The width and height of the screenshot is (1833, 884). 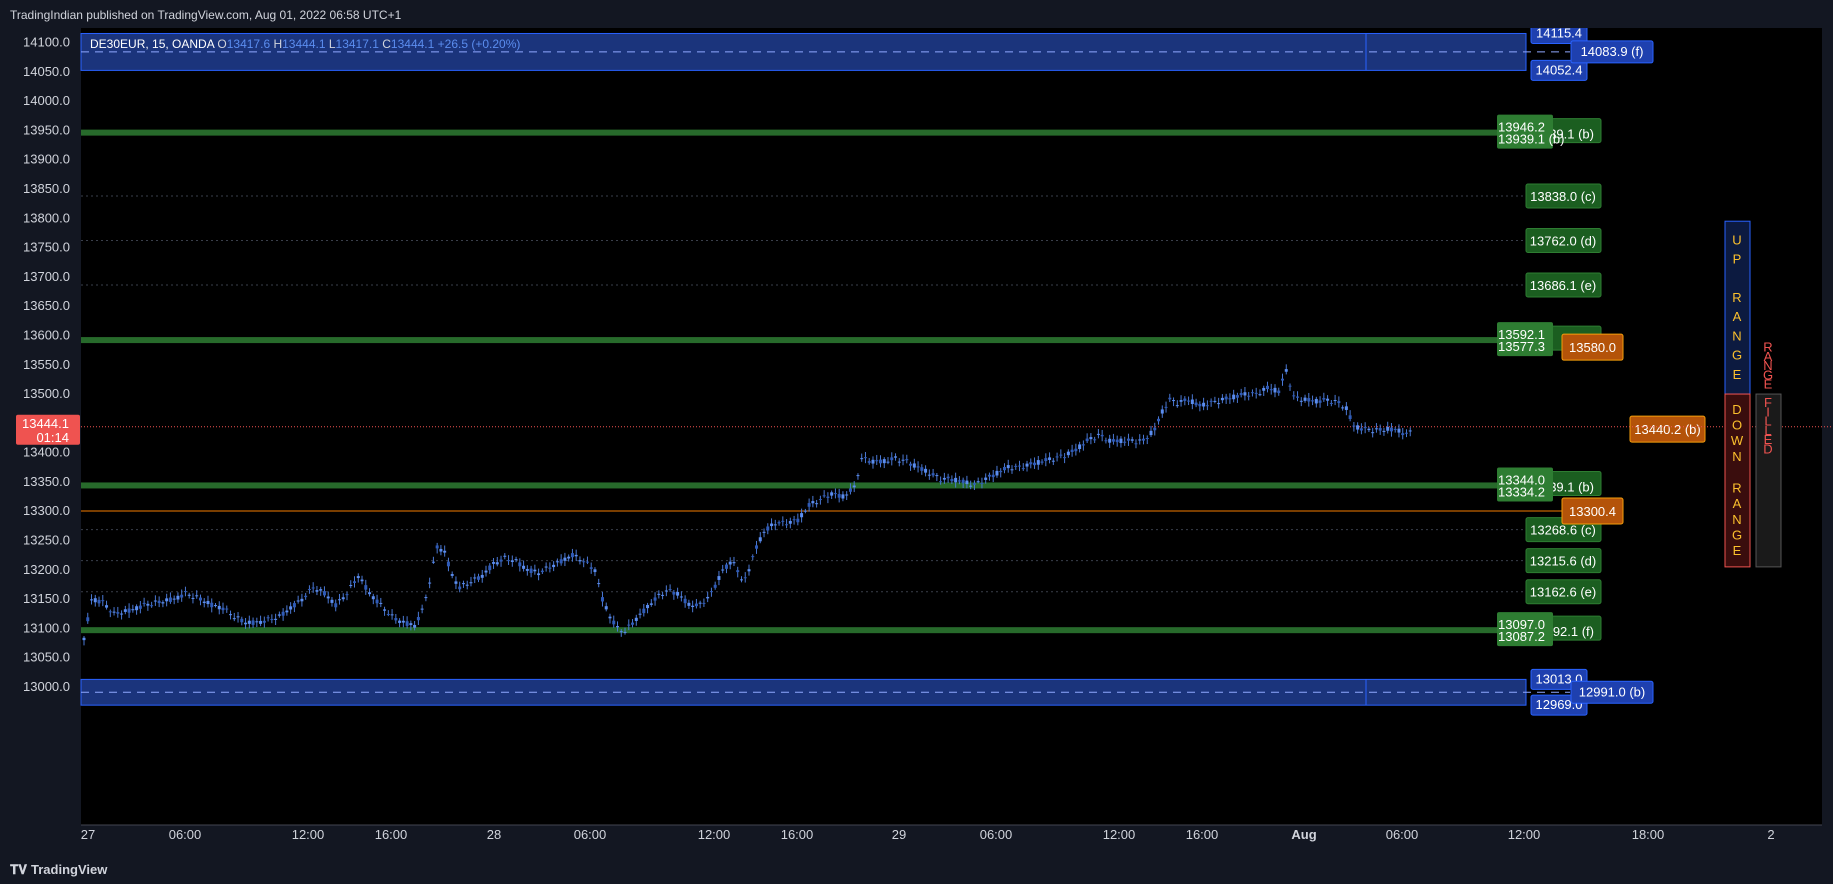 What do you see at coordinates (1521, 346) in the screenshot?
I see `band-under-label: 13577.3` at bounding box center [1521, 346].